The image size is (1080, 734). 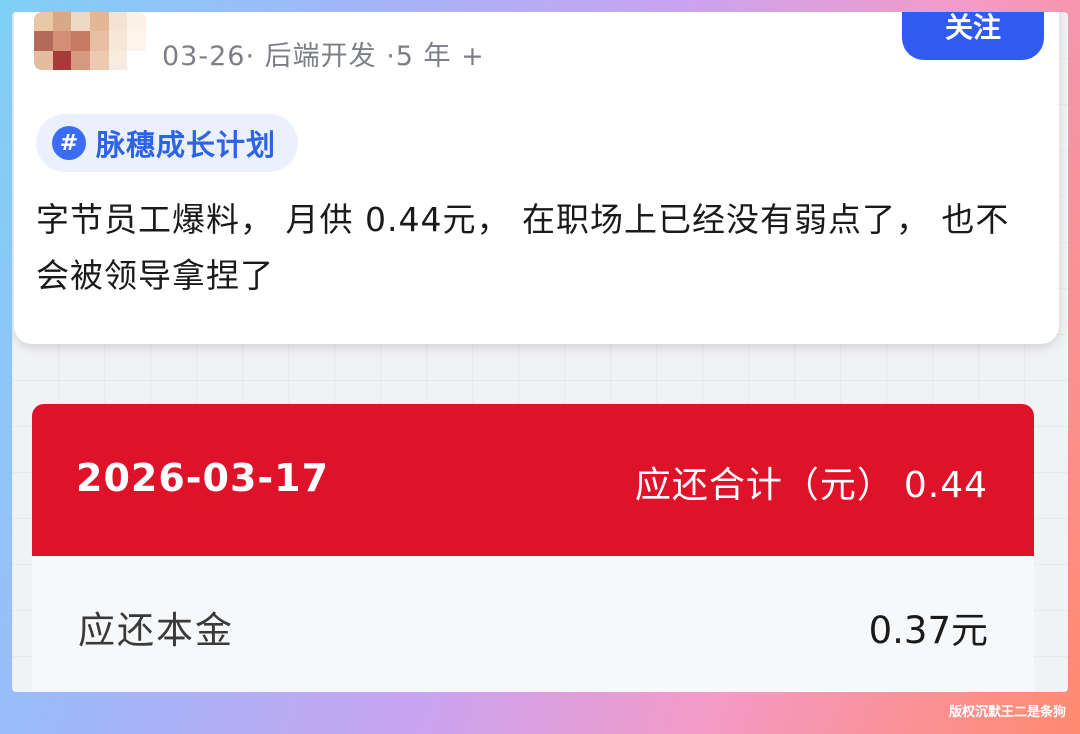 What do you see at coordinates (186, 145) in the screenshot?
I see `topic-tag-label: 脉穗成长计划` at bounding box center [186, 145].